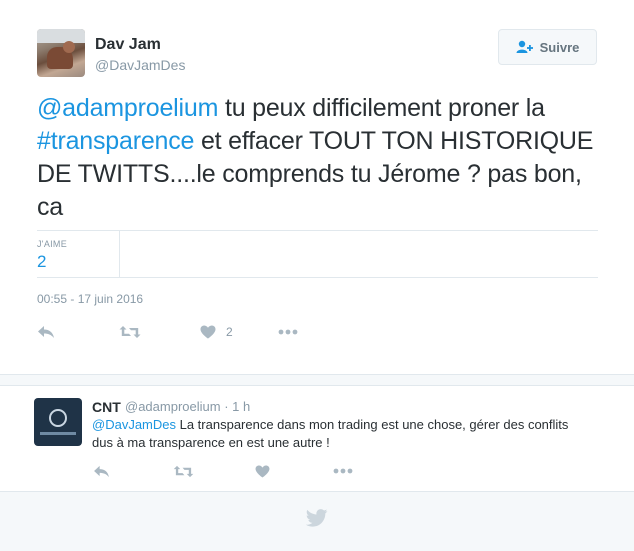 This screenshot has height=551, width=634. I want to click on mention-link: @adamproelium, so click(127, 108).